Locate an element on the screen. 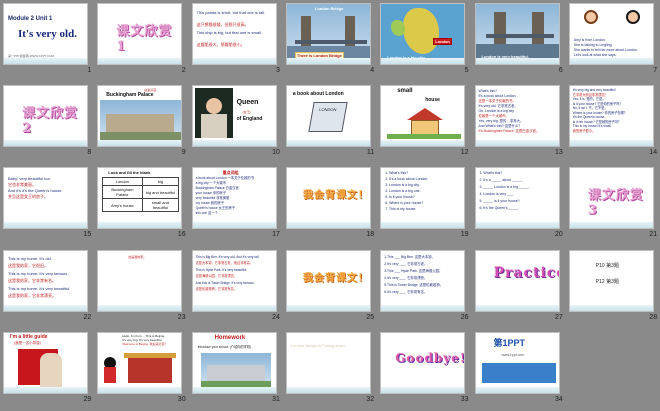  table-cell: small and beautiful is located at coordinates (160, 205).